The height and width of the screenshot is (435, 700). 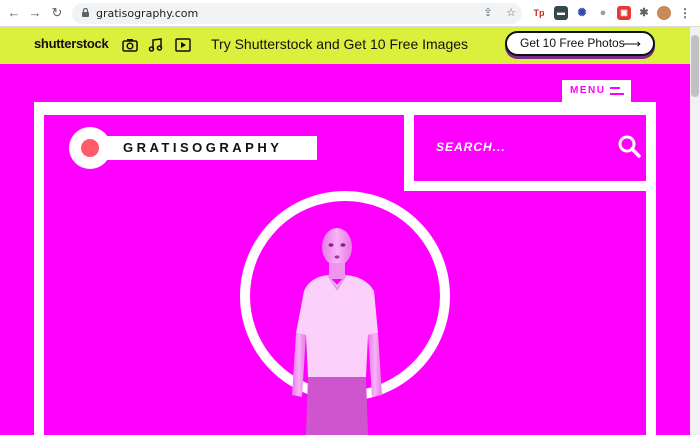 I want to click on logo-badge-icon, so click(x=90, y=148).